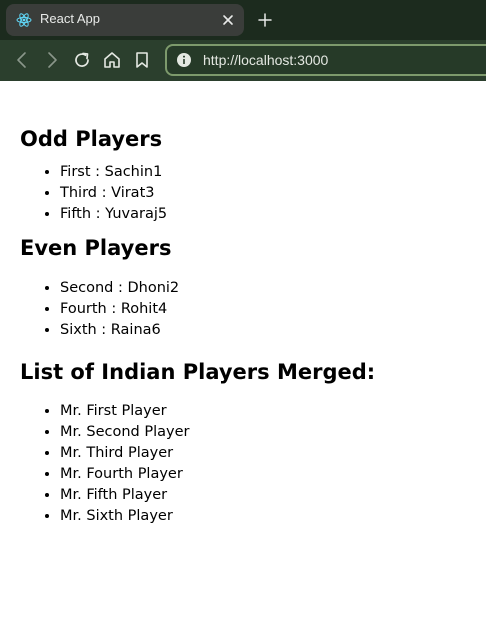  I want to click on tab-strip: React App, so click(243, 20).